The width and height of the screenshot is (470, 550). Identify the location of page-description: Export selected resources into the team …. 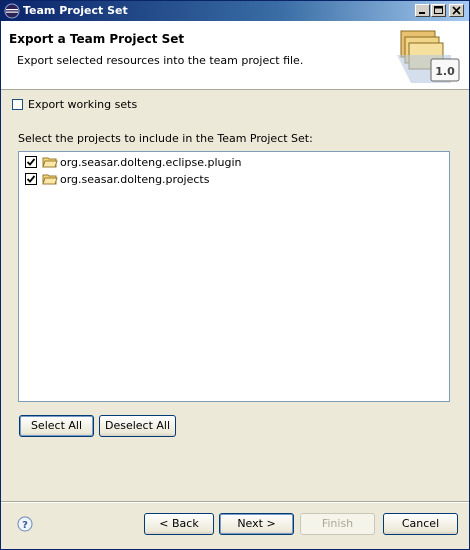
(160, 60).